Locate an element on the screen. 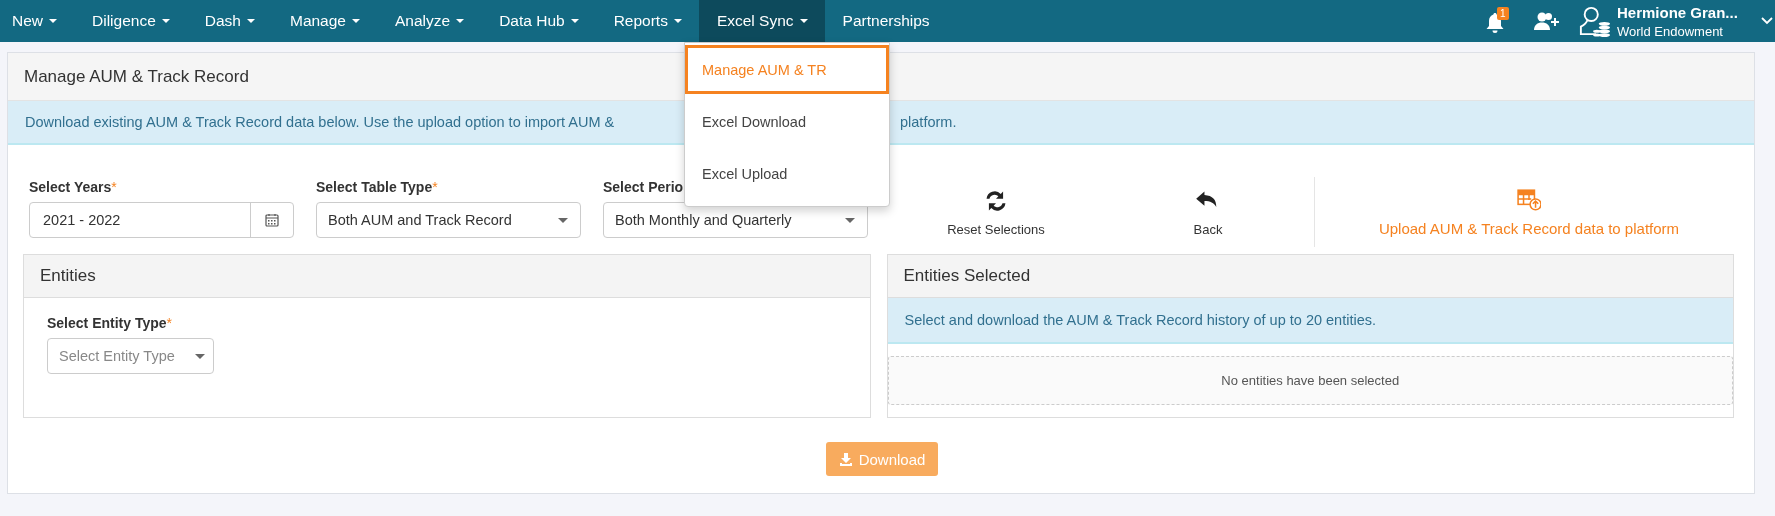  dropdown-item: Excel Download is located at coordinates (787, 122).